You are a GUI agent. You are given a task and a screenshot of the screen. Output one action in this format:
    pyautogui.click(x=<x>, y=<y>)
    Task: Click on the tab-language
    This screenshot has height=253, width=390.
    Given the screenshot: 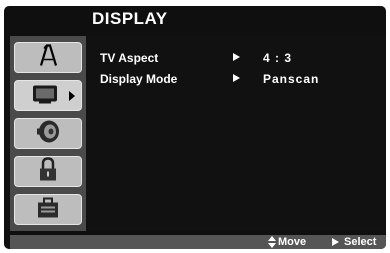 What is the action you would take?
    pyautogui.click(x=48, y=57)
    